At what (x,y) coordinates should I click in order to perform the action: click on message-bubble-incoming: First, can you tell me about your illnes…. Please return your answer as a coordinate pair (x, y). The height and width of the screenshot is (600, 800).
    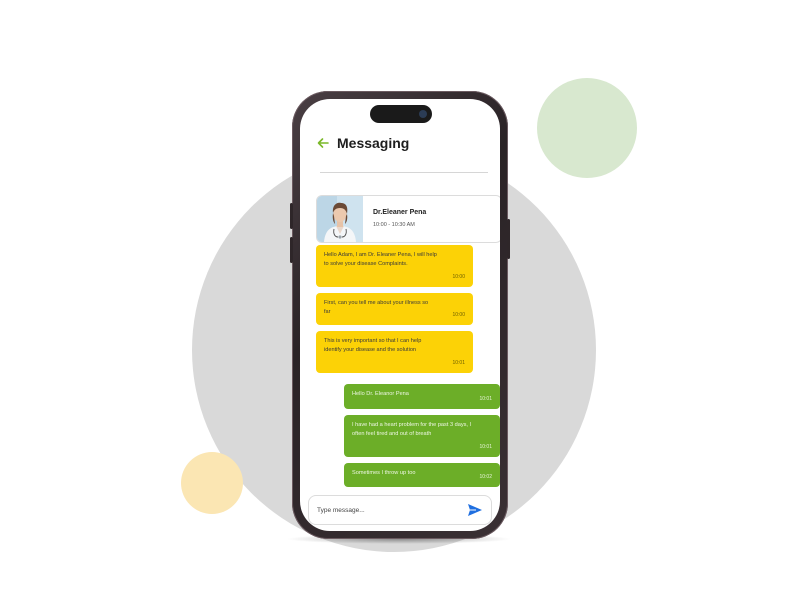
    Looking at the image, I should click on (394, 309).